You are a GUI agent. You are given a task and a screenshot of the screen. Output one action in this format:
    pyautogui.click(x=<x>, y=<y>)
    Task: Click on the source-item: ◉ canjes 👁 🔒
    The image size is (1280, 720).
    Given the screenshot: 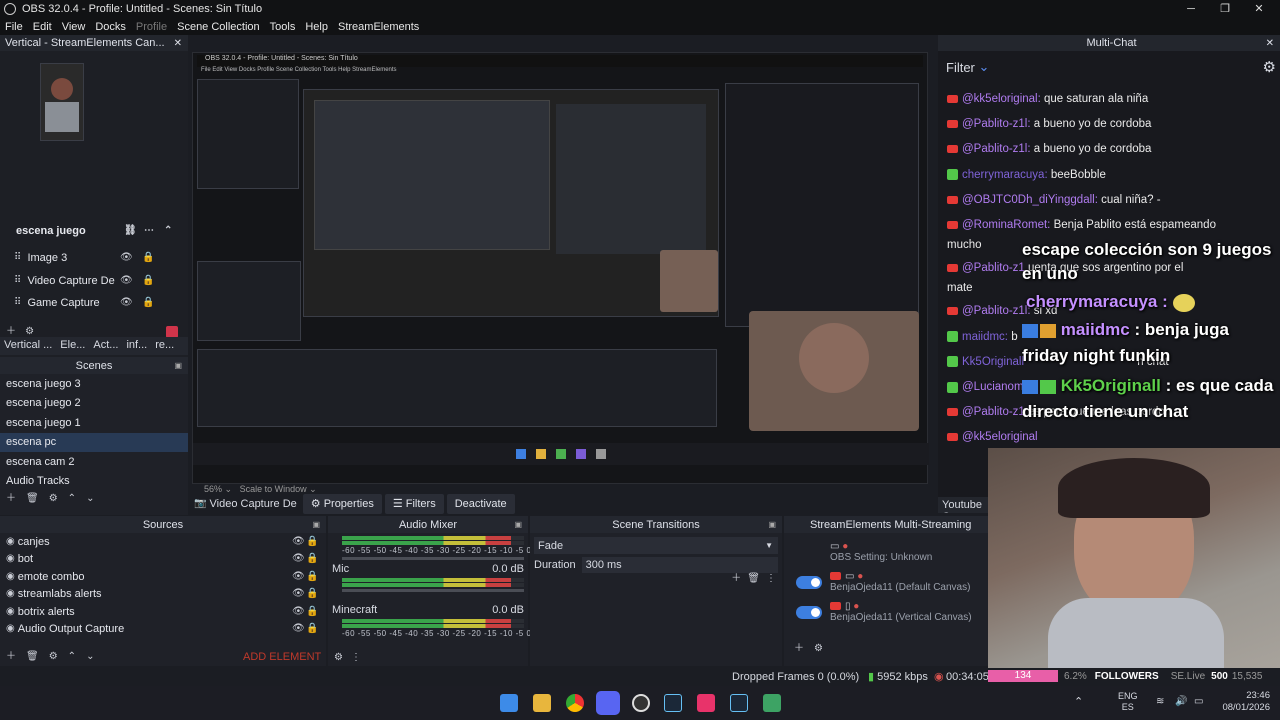 What is the action you would take?
    pyautogui.click(x=163, y=542)
    